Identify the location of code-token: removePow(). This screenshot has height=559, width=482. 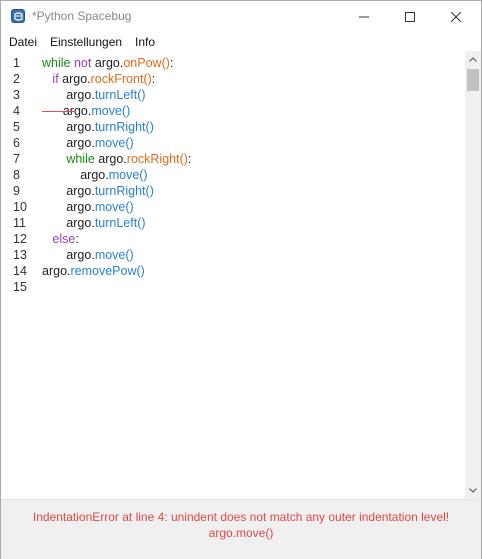
(107, 271).